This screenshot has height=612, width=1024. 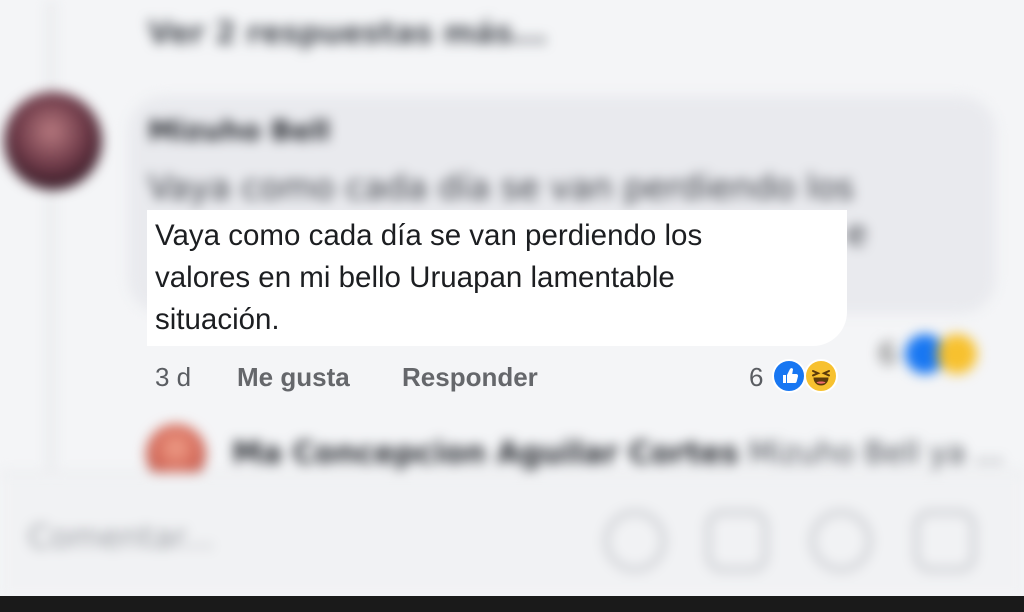 I want to click on thread-line, so click(x=51, y=235).